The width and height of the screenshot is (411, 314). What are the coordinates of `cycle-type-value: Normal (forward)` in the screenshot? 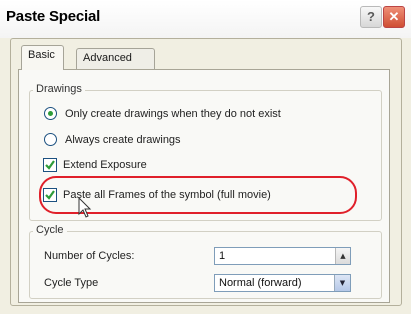 It's located at (260, 283).